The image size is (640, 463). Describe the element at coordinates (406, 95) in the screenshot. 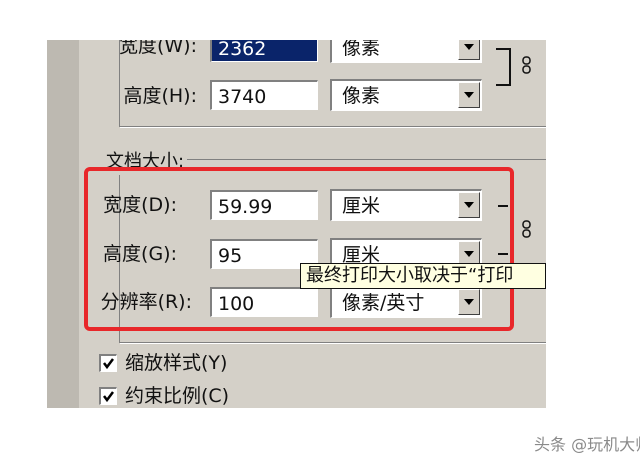

I see `pixel-height-unit-select: 像素` at that location.